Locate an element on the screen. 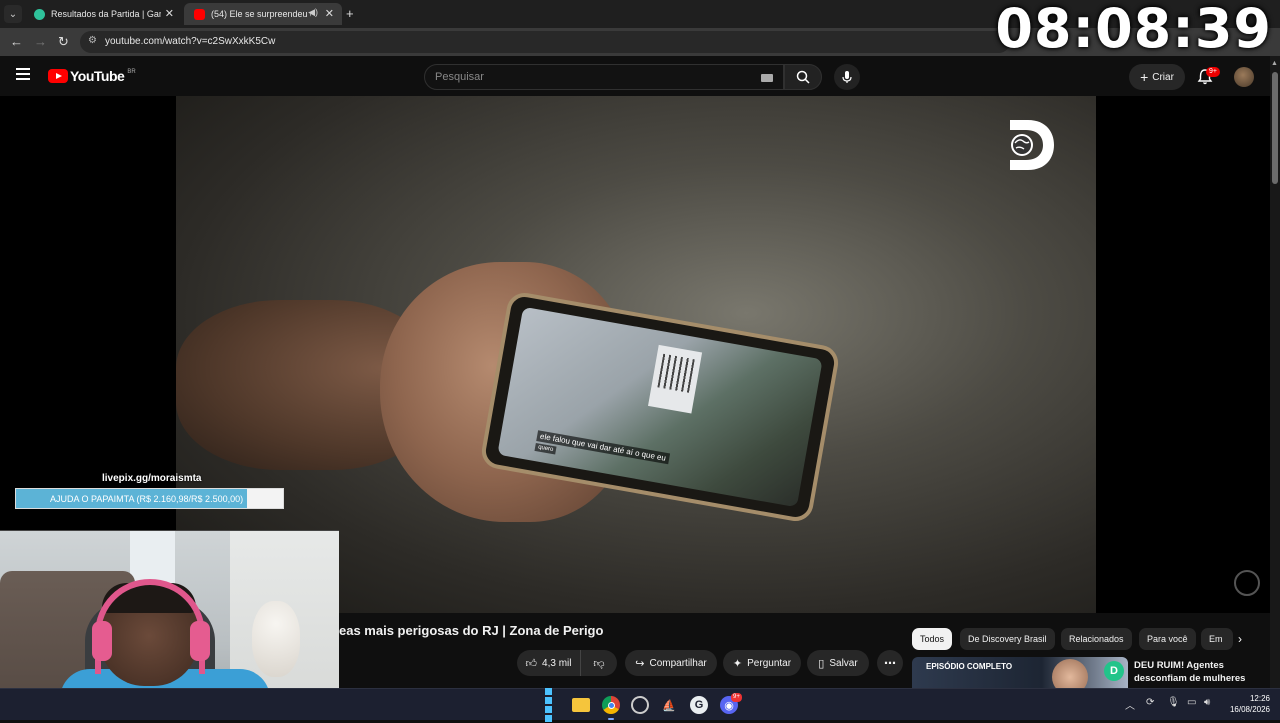 The width and height of the screenshot is (1280, 723). thumbs-up-icon: 👍︎ is located at coordinates (531, 663).